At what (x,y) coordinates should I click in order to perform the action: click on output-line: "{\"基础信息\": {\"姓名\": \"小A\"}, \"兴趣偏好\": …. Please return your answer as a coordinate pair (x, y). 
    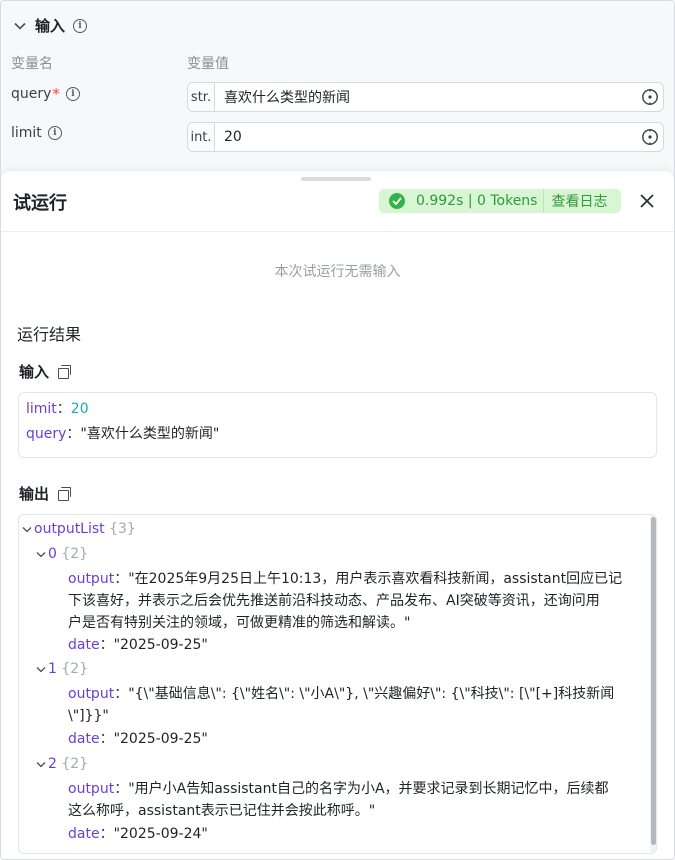
    Looking at the image, I should click on (371, 694).